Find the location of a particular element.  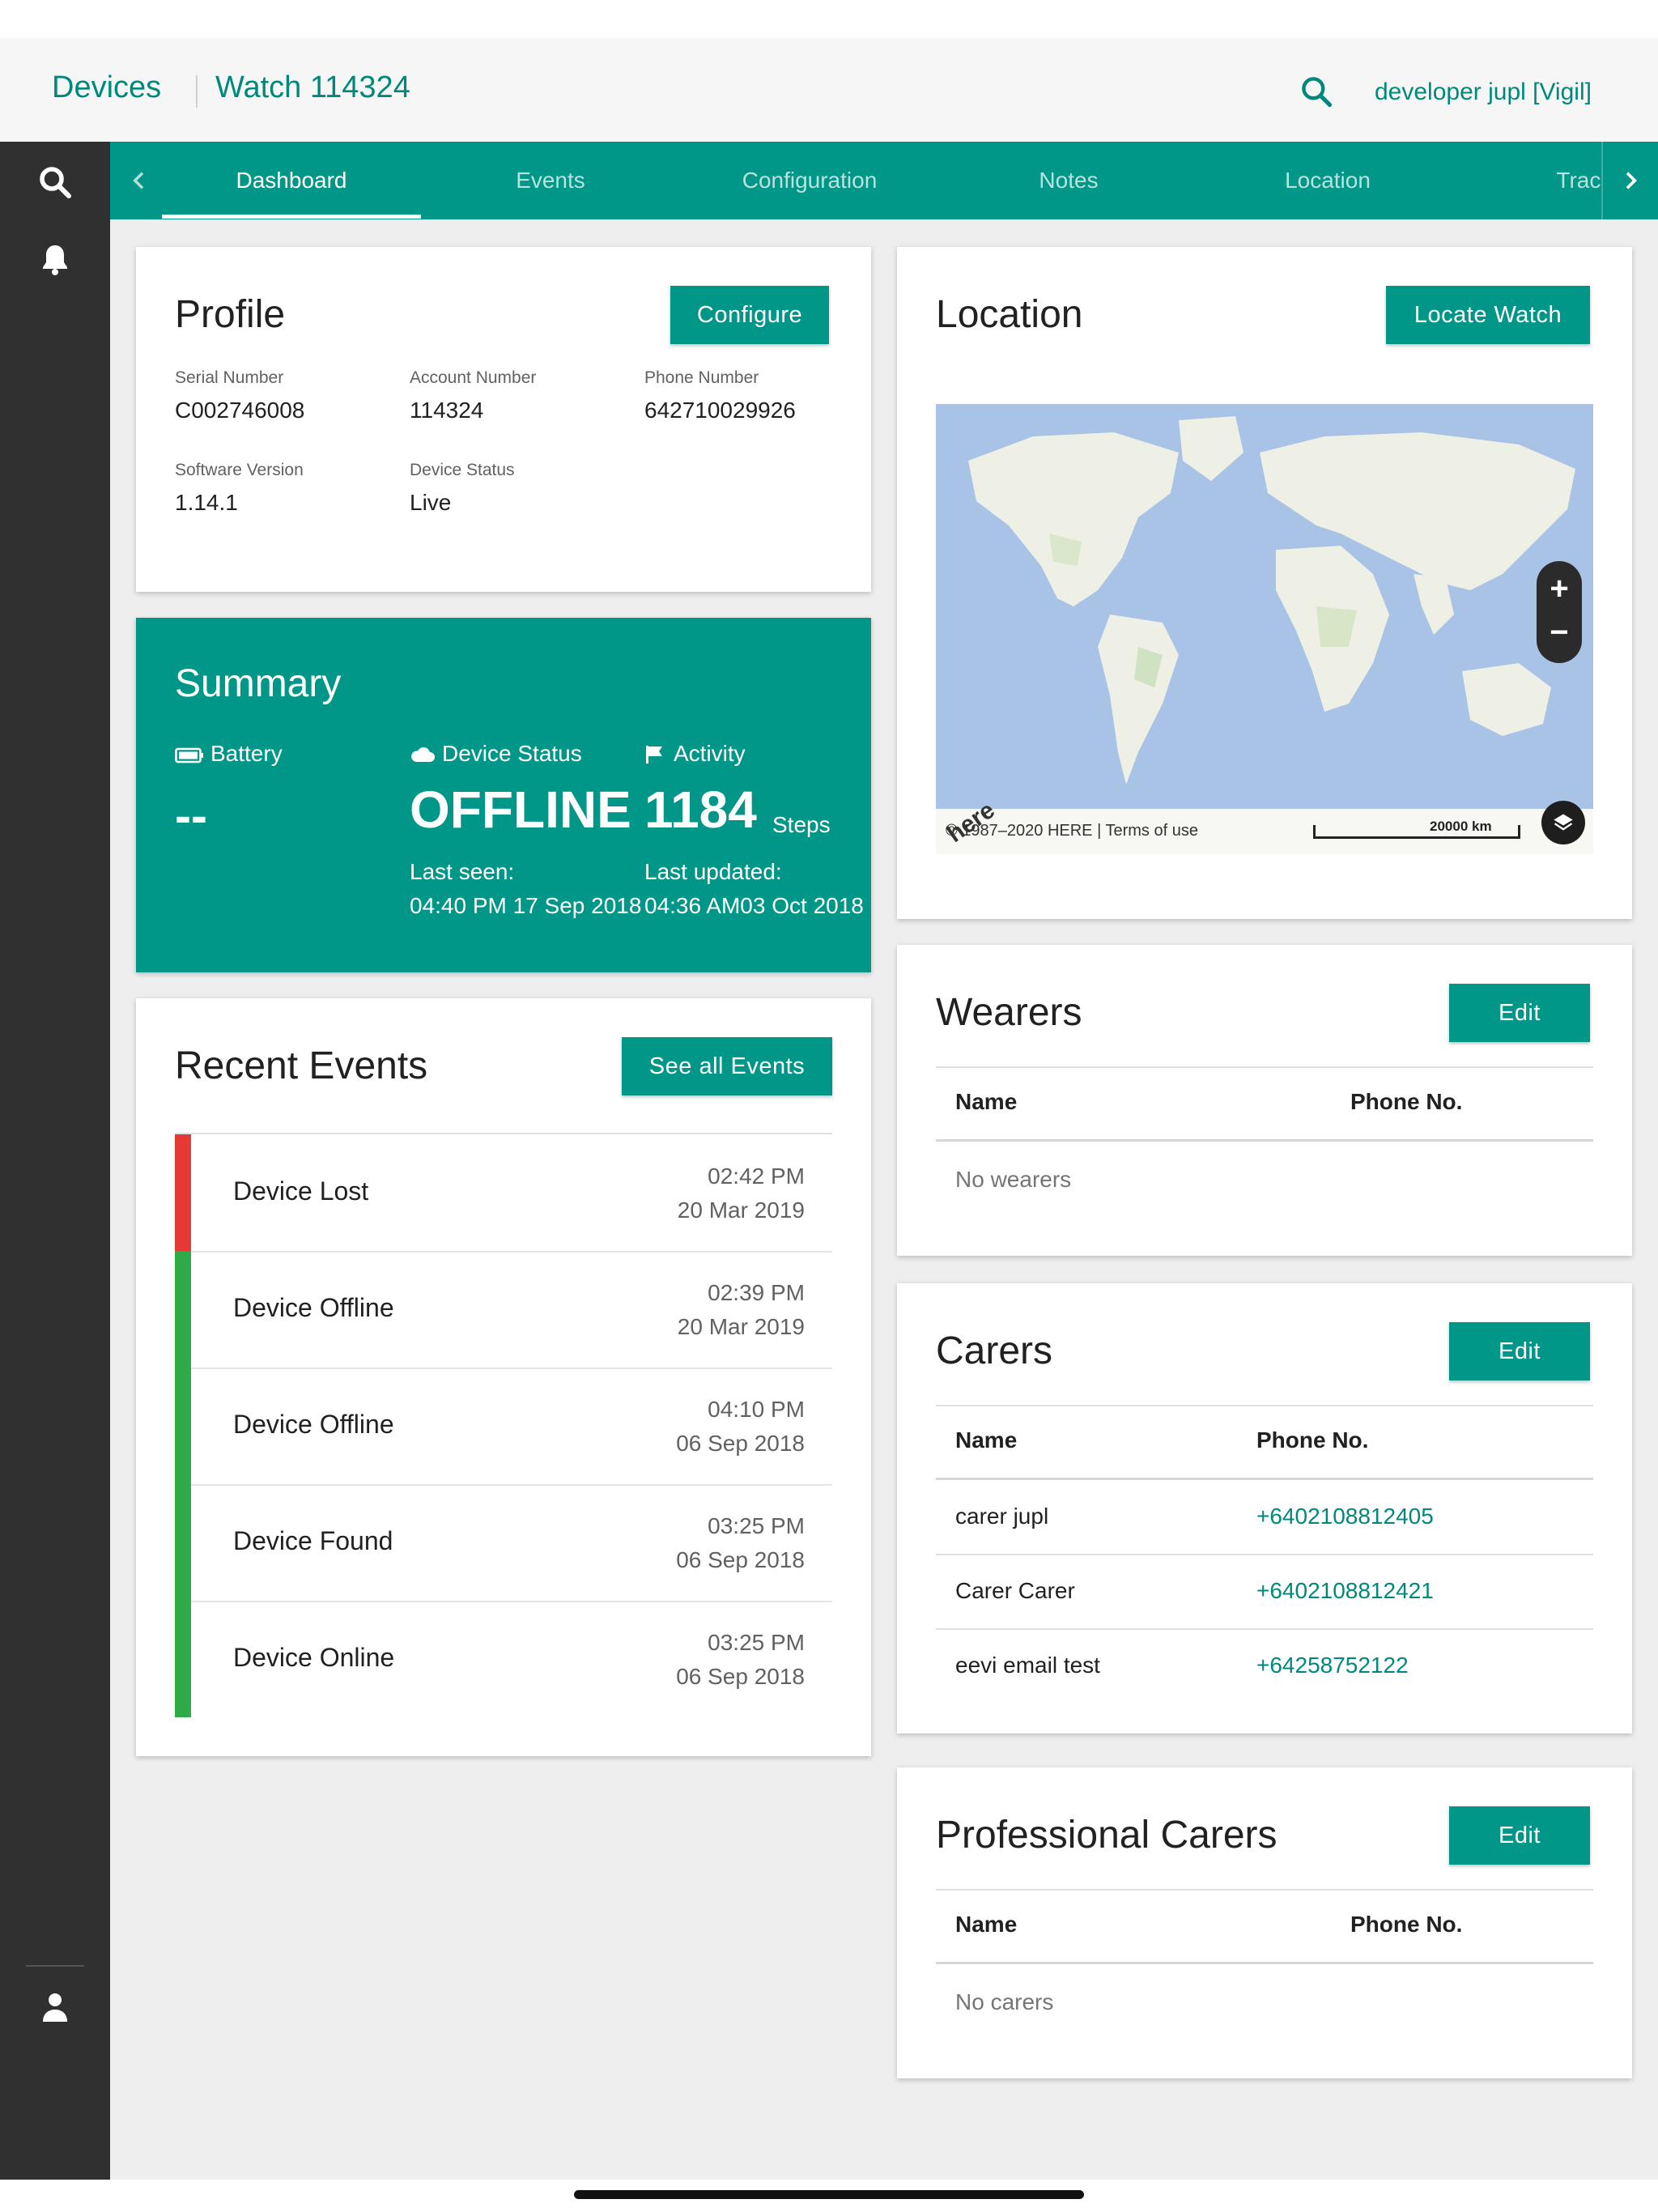

carer-phone-link: +64258752122 is located at coordinates (1332, 1665).